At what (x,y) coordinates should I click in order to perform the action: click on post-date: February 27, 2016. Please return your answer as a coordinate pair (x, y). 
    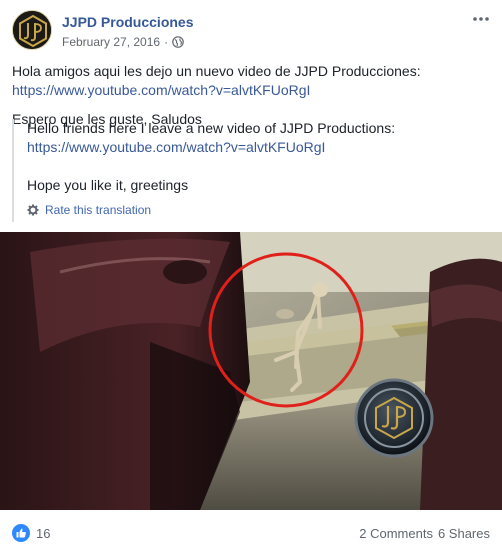
    Looking at the image, I should click on (111, 42).